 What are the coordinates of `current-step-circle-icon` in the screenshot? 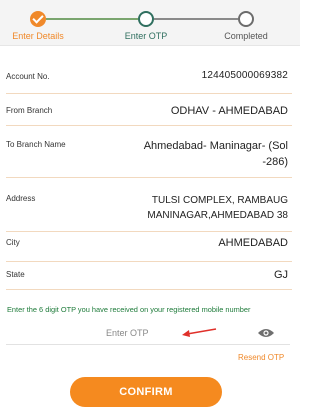 It's located at (146, 19).